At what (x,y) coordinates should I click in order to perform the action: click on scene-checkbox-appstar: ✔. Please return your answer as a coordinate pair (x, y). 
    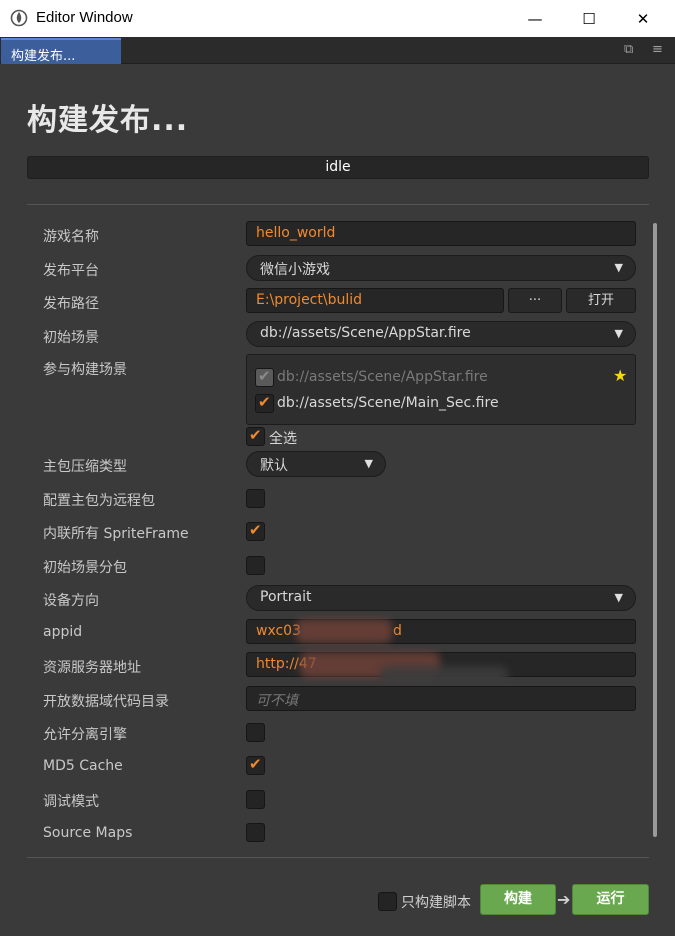
    Looking at the image, I should click on (264, 377).